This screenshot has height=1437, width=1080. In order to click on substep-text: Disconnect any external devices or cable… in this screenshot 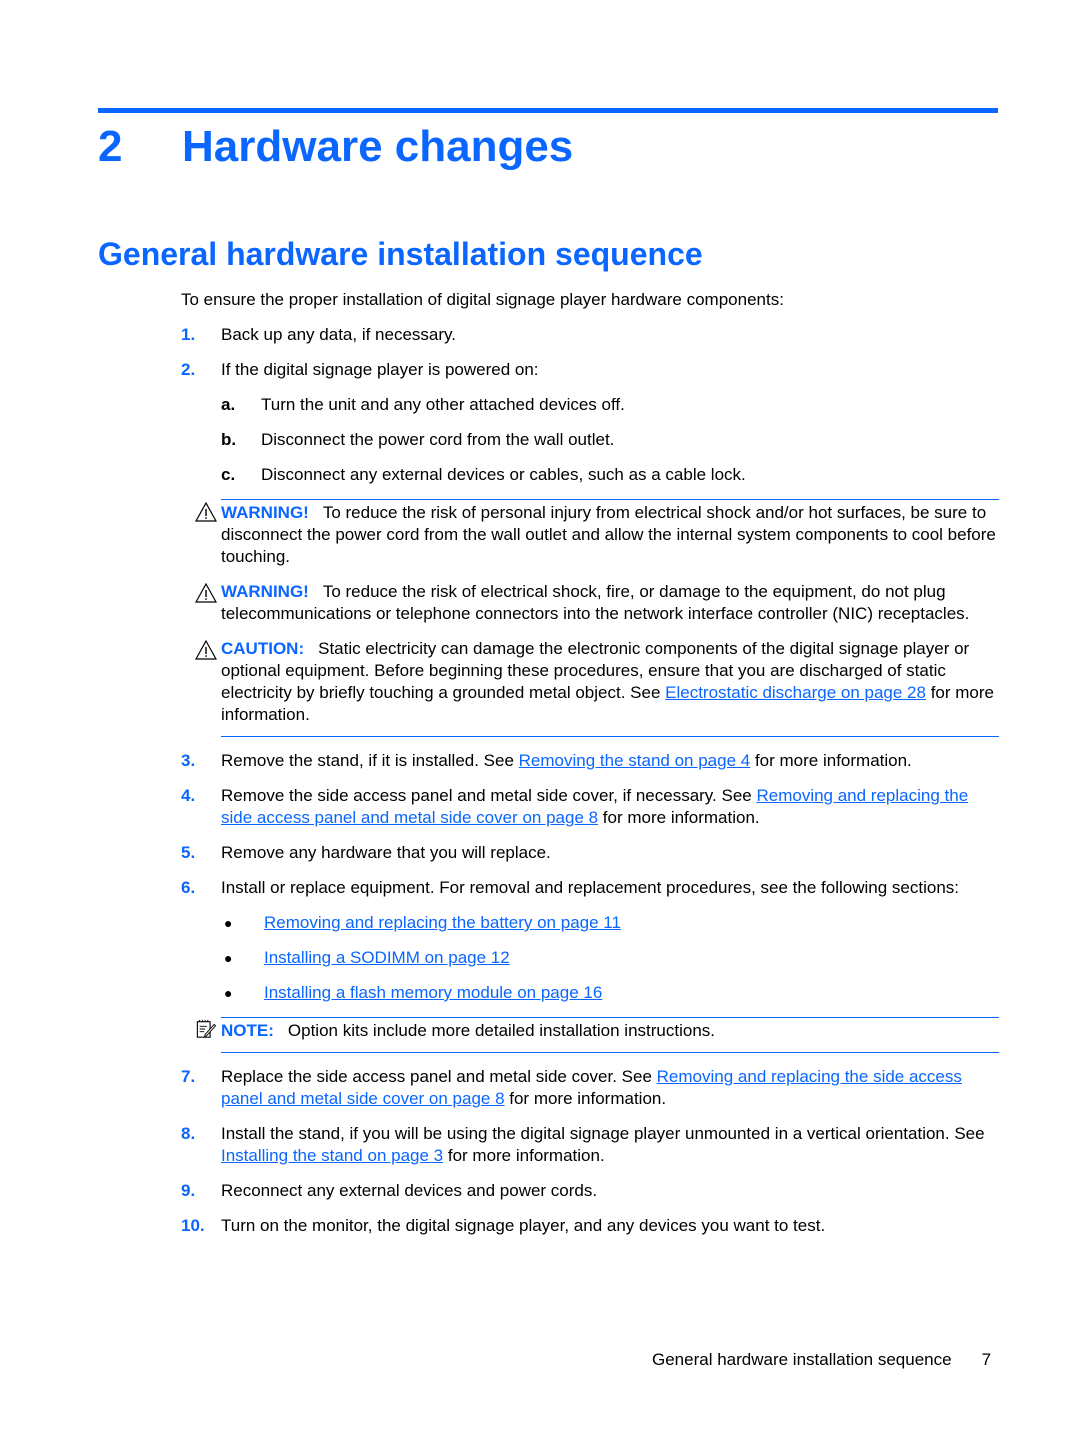, I will do `click(503, 474)`.